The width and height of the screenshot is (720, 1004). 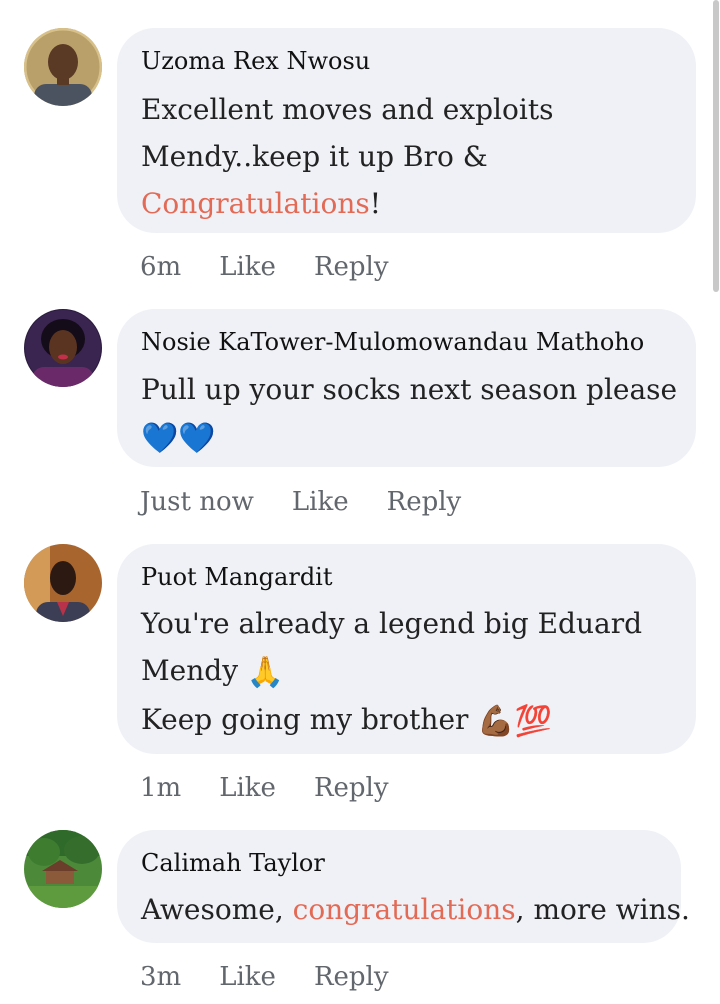 I want to click on comment-line-text: Keep going my brother, so click(x=305, y=719).